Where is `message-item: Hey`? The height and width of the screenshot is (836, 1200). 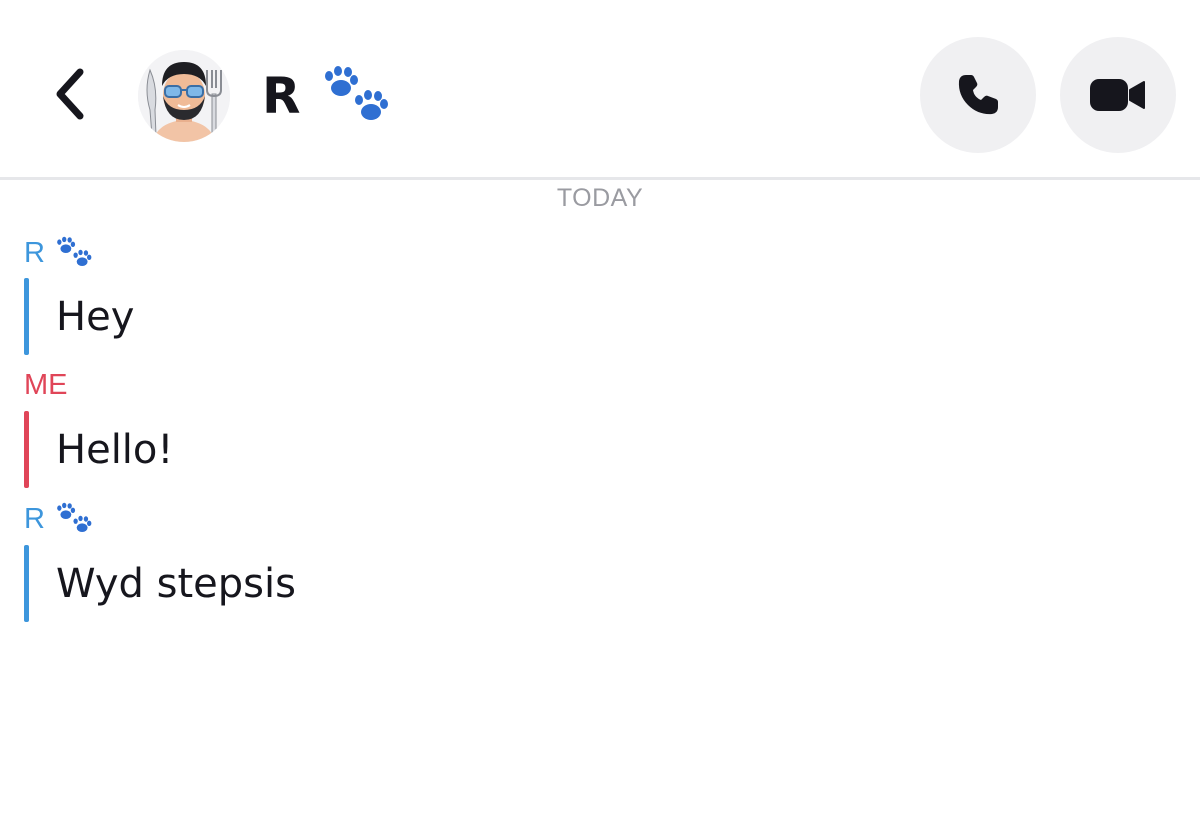 message-item: Hey is located at coordinates (574, 316).